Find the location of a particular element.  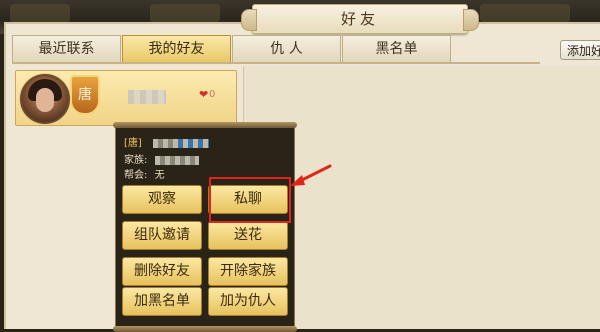

add-enemy-button: 加为仇人 is located at coordinates (248, 301).